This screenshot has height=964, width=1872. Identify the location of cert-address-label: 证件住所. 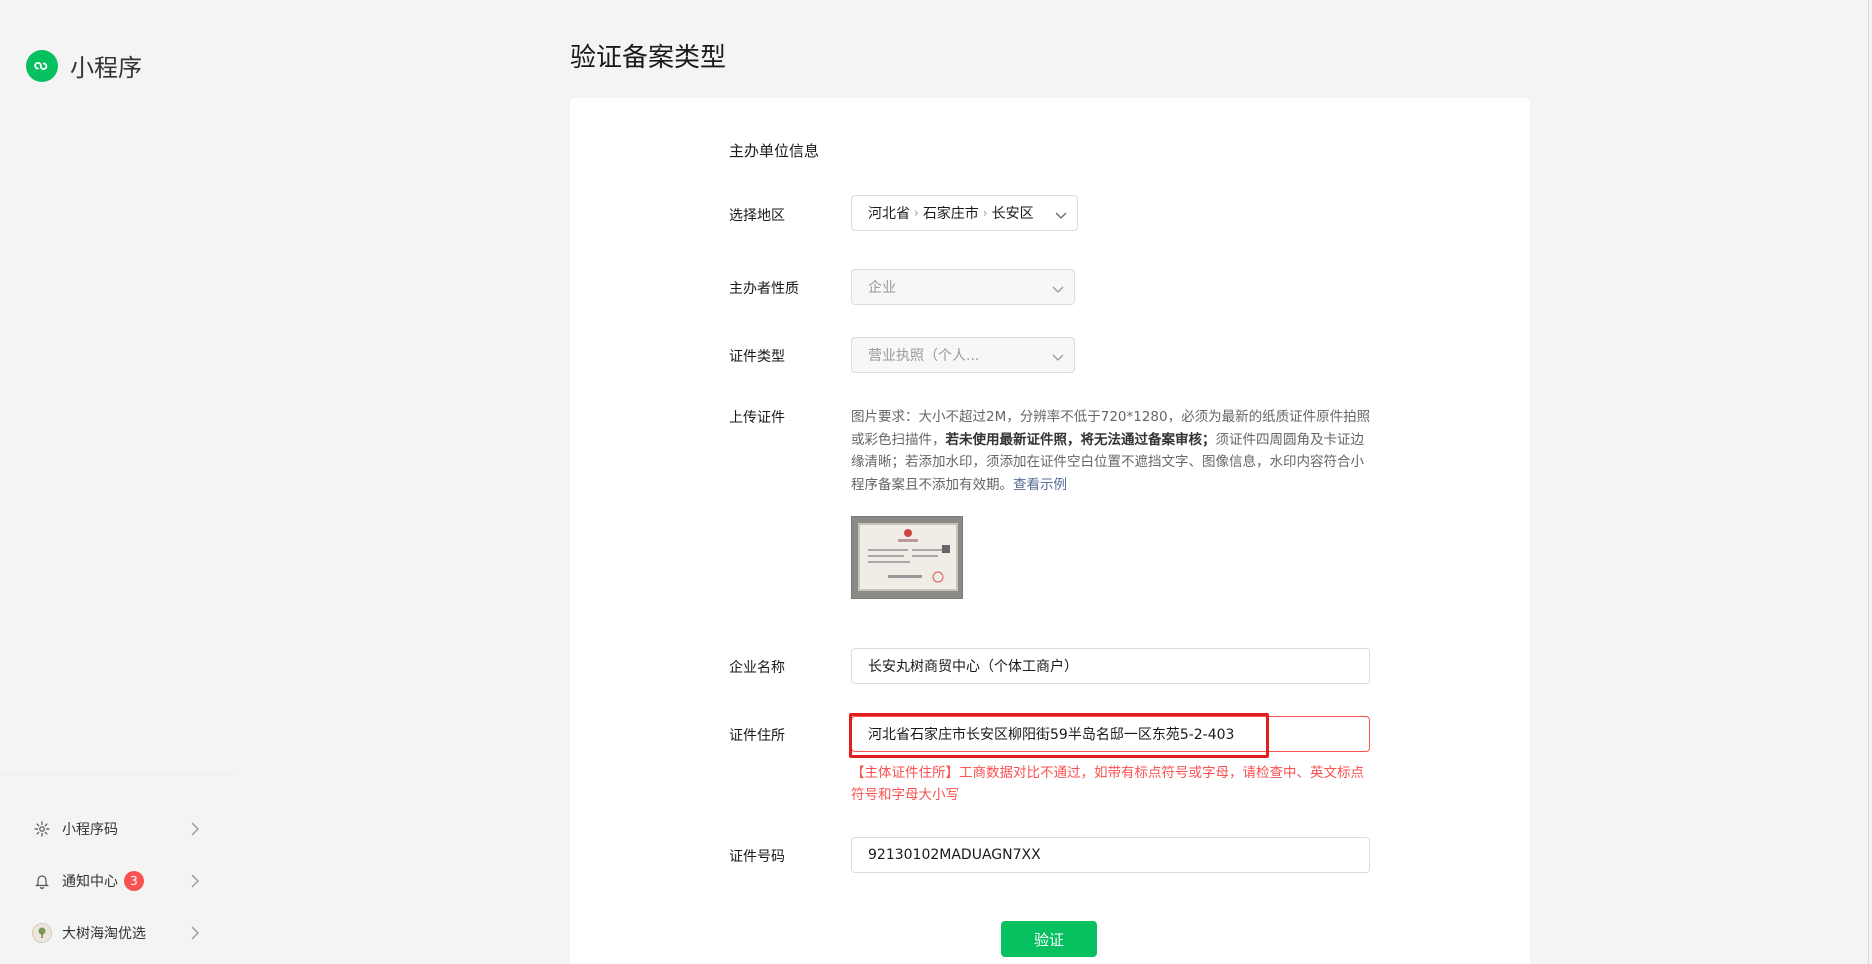
(757, 736).